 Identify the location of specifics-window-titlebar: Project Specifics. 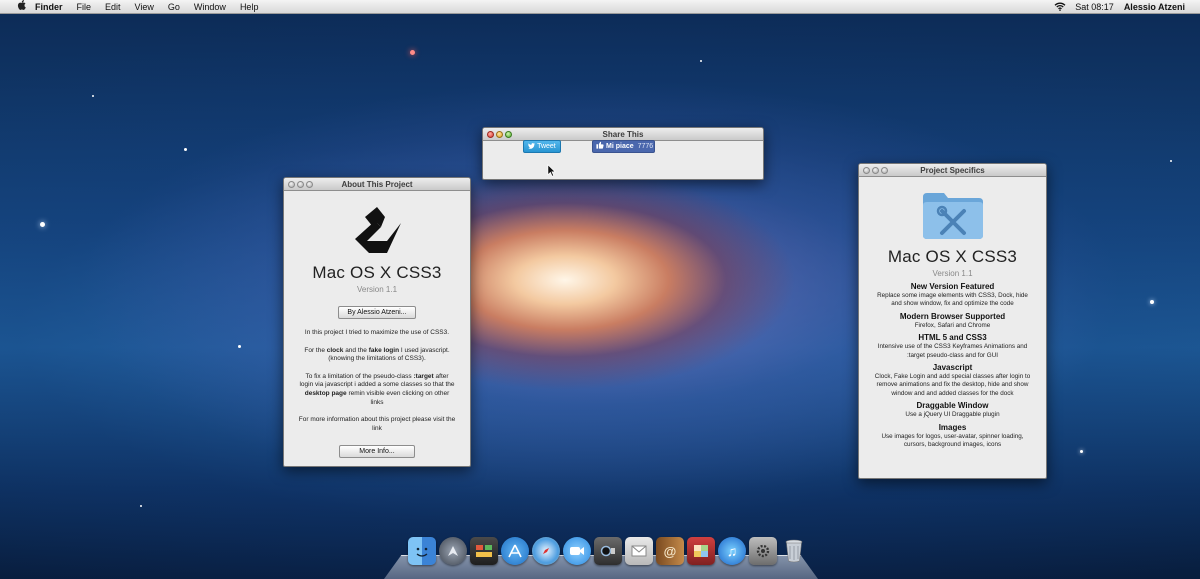
(952, 170).